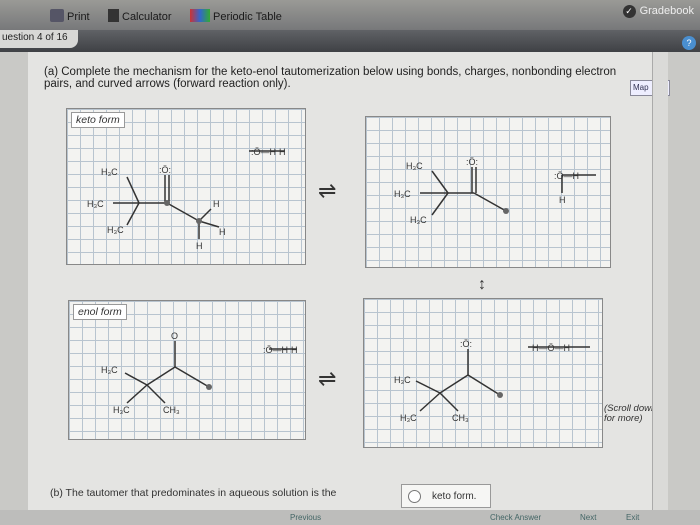 This screenshot has width=700, height=525. What do you see at coordinates (666, 11) in the screenshot?
I see `gradebook-label: Gradebook` at bounding box center [666, 11].